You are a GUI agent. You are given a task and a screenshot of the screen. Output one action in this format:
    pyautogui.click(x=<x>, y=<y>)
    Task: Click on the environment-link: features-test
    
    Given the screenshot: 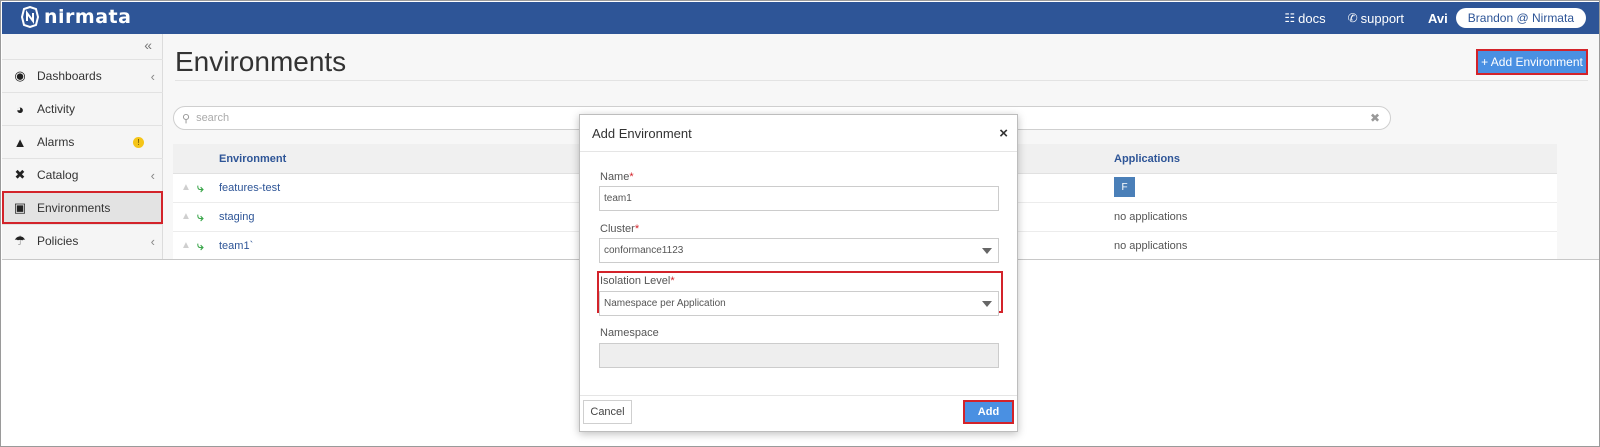 What is the action you would take?
    pyautogui.click(x=249, y=188)
    